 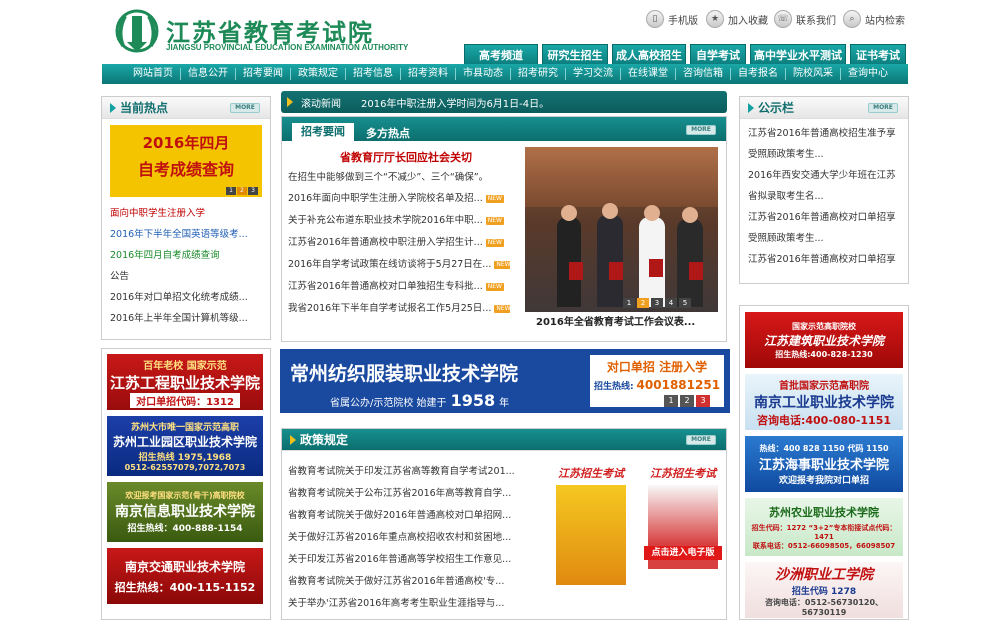 I want to click on list-item: 2016年西安交通大学少年班在江苏, so click(x=824, y=175).